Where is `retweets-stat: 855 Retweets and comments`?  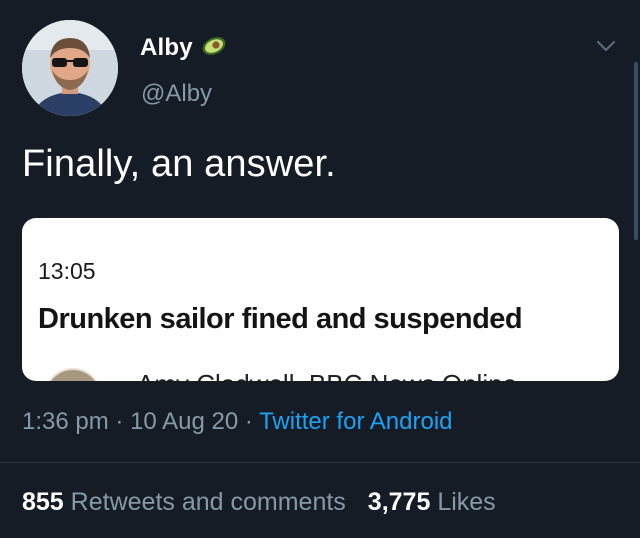 retweets-stat: 855 Retweets and comments is located at coordinates (184, 502).